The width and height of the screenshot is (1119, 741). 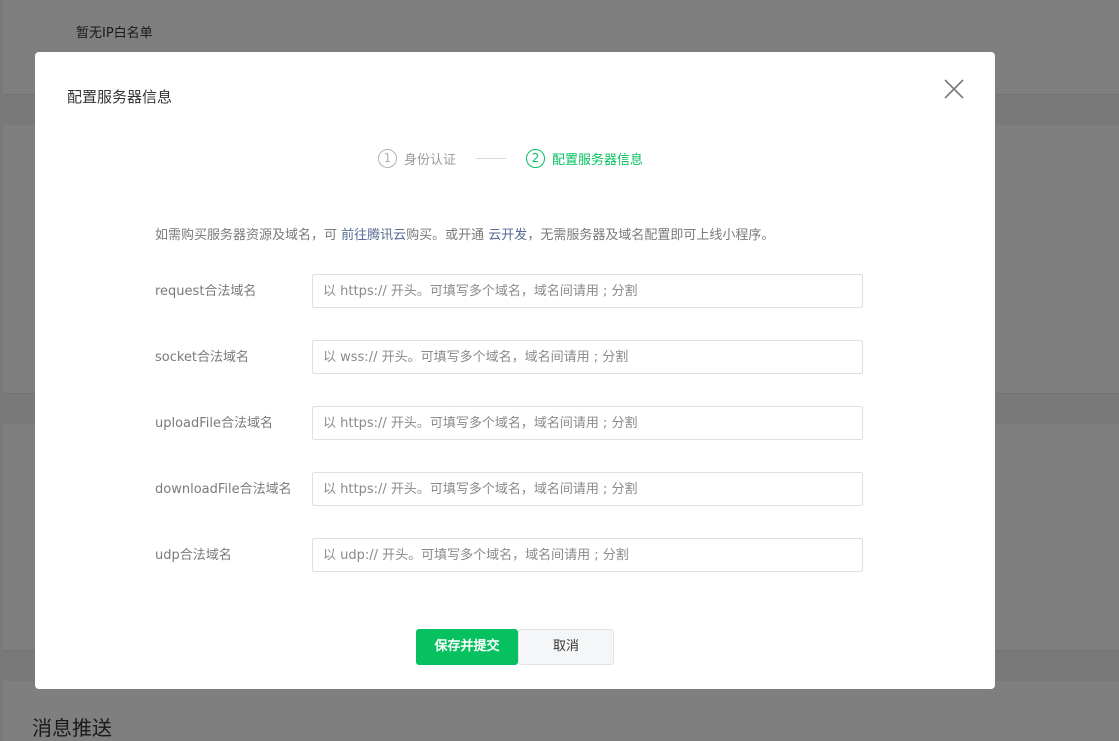 I want to click on step-label: 配置服务器信息, so click(x=598, y=160).